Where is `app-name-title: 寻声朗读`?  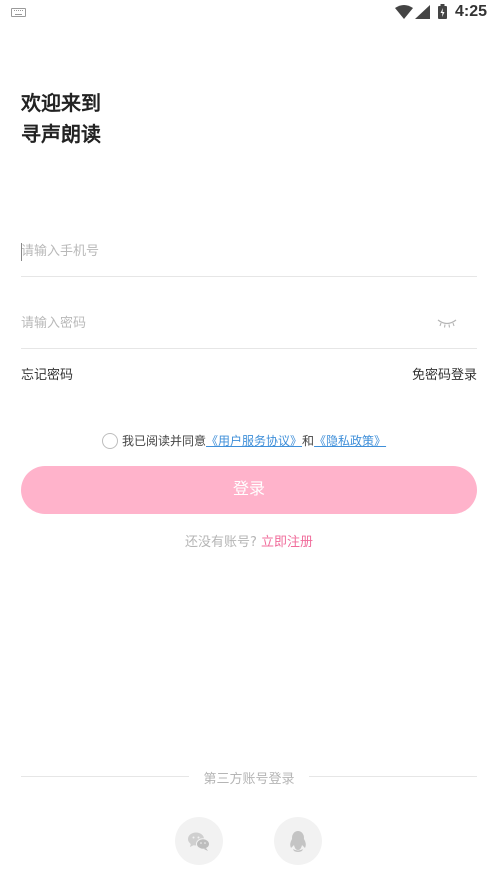
app-name-title: 寻声朗读 is located at coordinates (61, 134).